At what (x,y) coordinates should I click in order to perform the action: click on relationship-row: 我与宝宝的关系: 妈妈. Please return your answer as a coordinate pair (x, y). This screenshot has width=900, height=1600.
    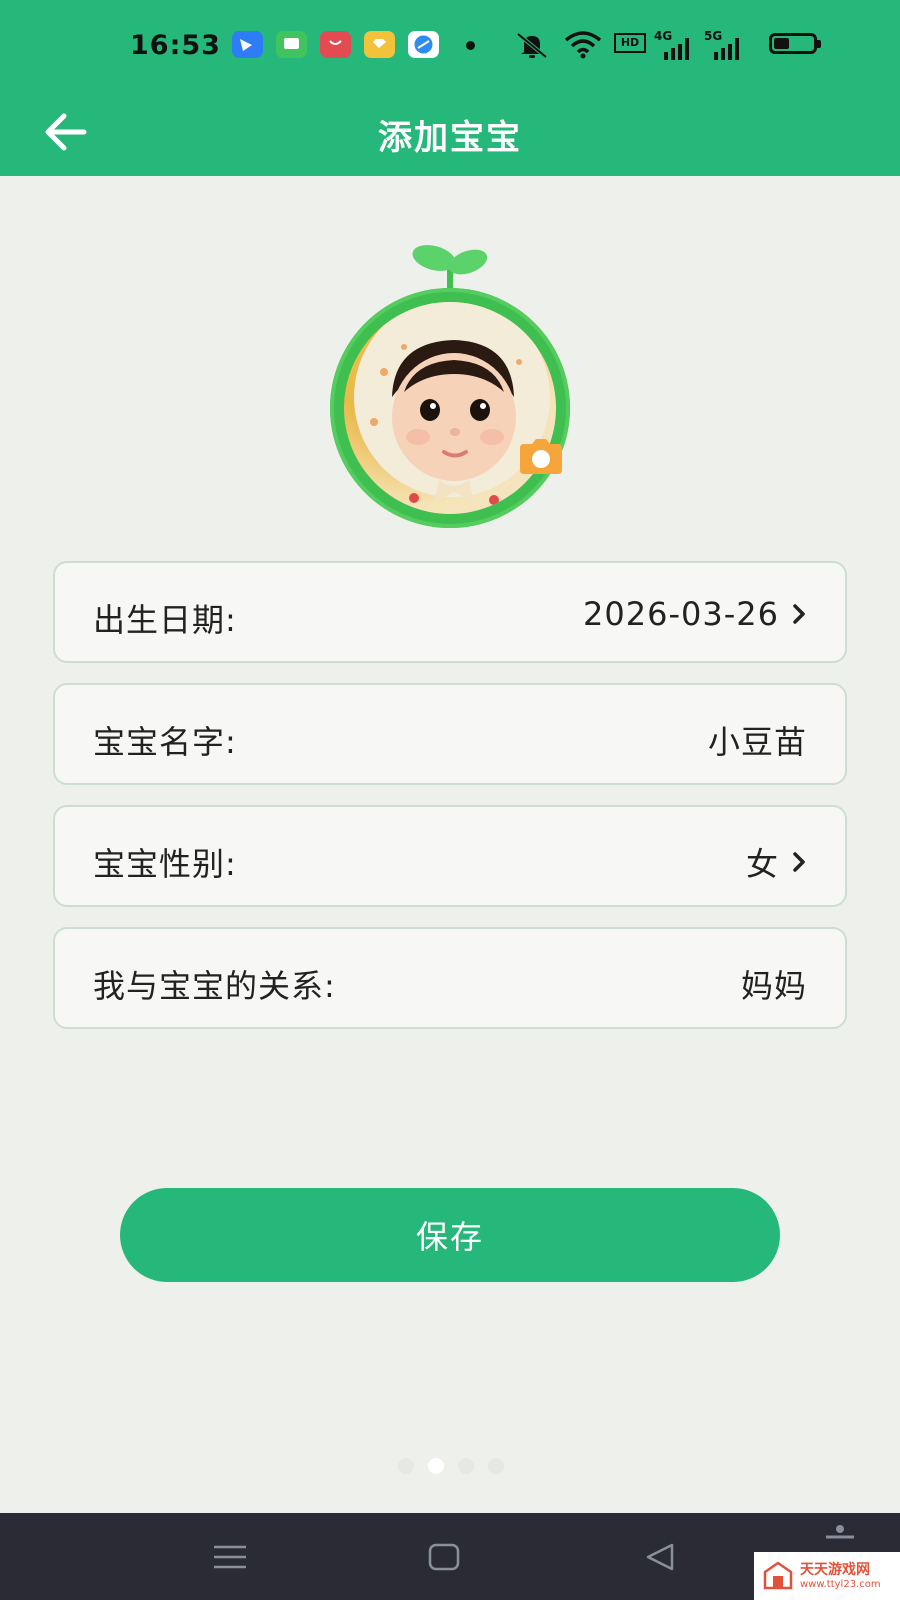
    Looking at the image, I should click on (450, 978).